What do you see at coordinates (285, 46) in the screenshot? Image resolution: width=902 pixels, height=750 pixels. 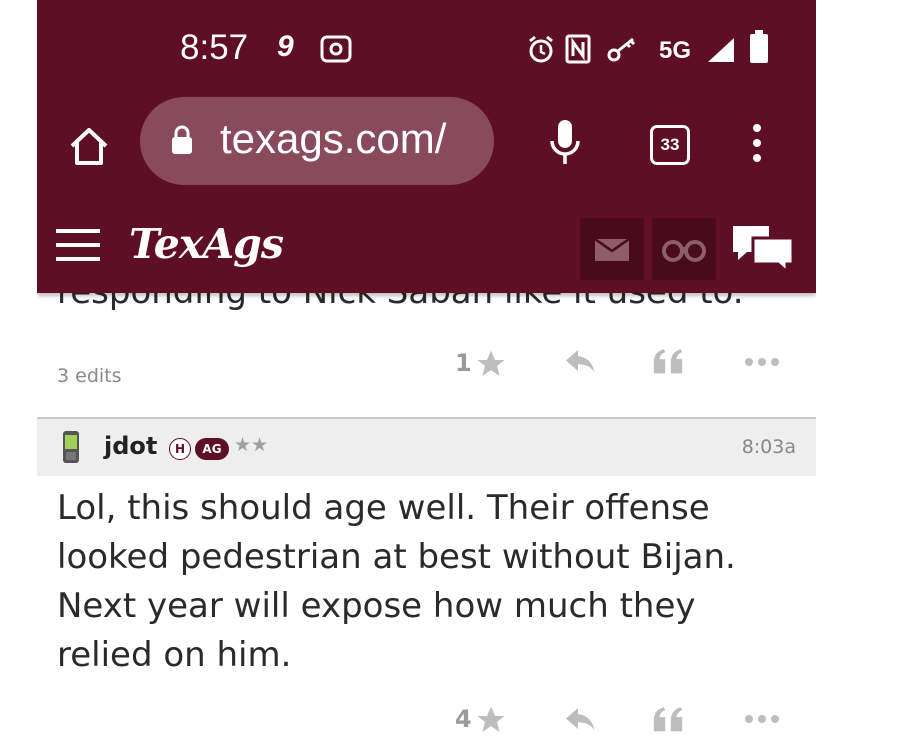 I see `notification-icon: 9` at bounding box center [285, 46].